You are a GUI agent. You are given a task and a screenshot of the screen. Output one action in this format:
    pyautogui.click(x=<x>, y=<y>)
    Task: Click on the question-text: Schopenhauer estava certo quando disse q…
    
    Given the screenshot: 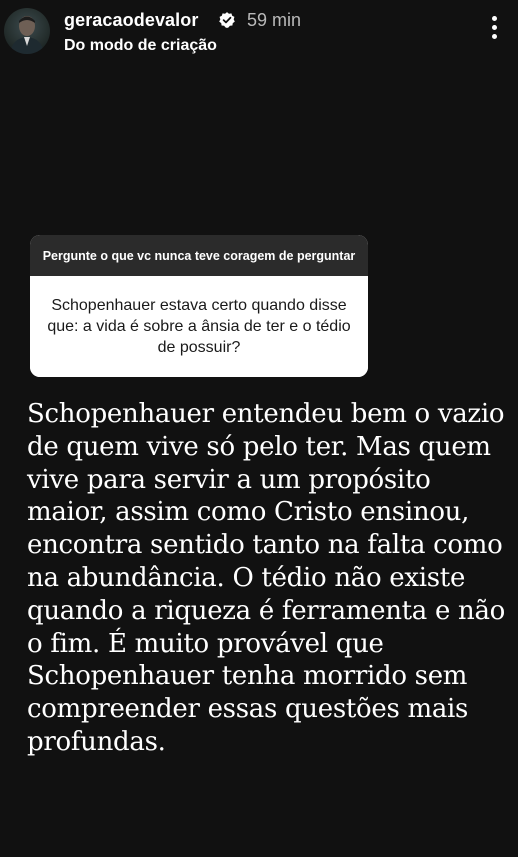 What is the action you would take?
    pyautogui.click(x=199, y=326)
    